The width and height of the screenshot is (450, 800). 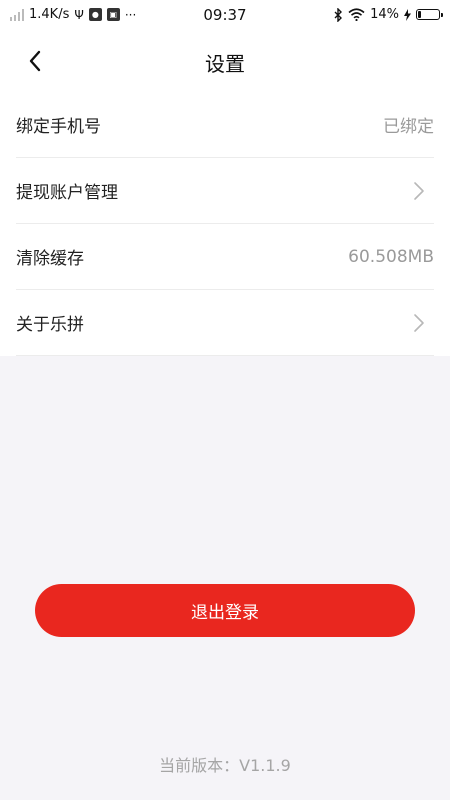 I want to click on nav-bar: 设置, so click(x=225, y=61).